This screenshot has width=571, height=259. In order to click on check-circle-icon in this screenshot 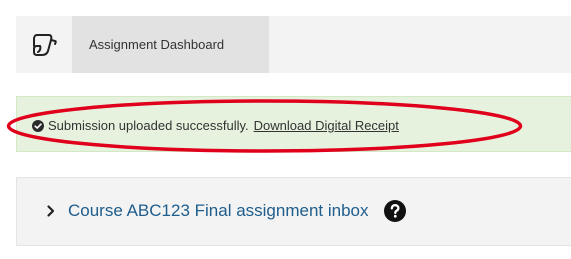, I will do `click(38, 125)`.